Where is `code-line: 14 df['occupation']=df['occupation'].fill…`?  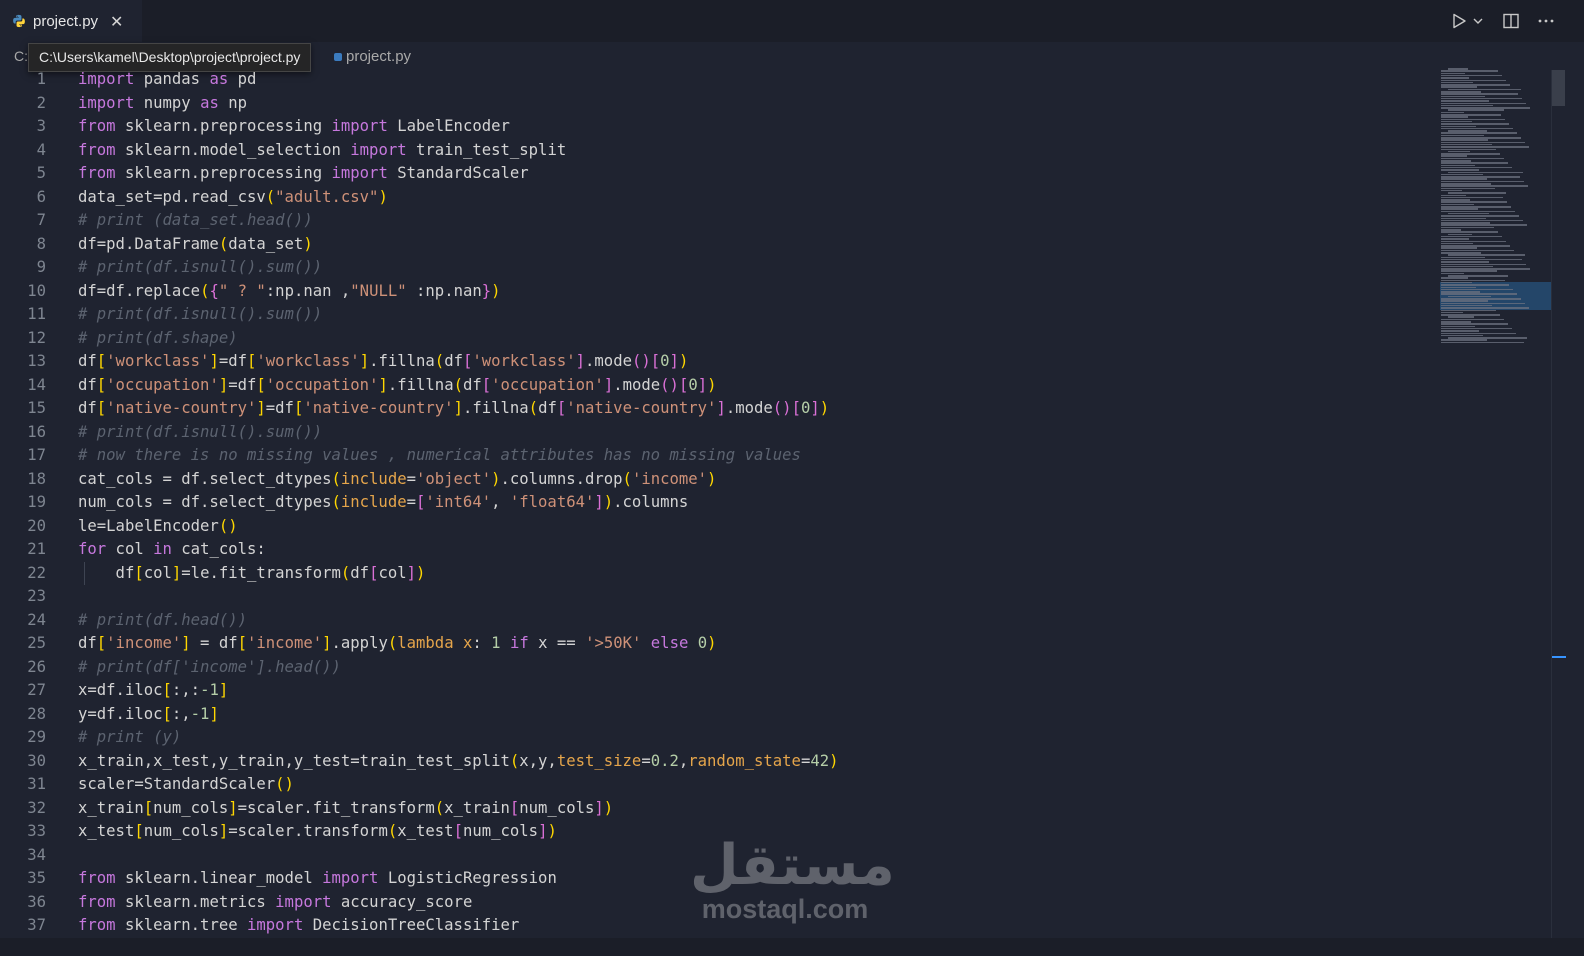
code-line: 14 df['occupation']=df['occupation'].fill… is located at coordinates (720, 386).